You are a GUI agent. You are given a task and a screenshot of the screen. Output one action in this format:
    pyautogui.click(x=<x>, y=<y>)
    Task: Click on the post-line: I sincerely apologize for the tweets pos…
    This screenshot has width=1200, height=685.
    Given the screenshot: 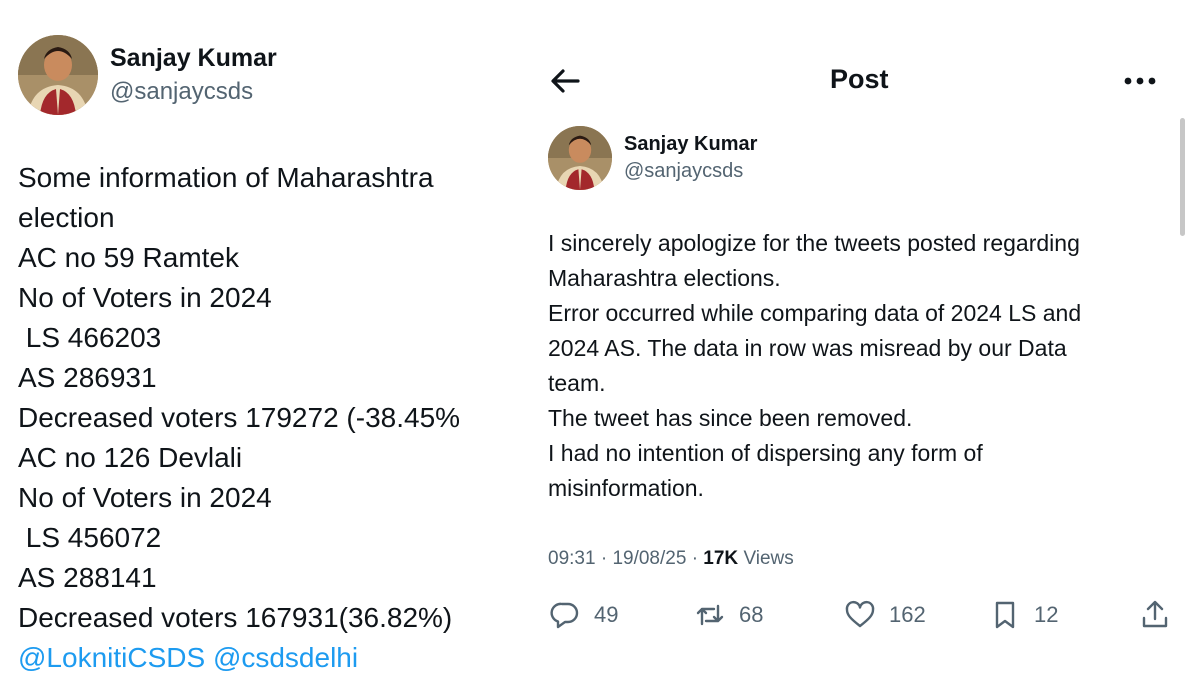 What is the action you would take?
    pyautogui.click(x=814, y=243)
    